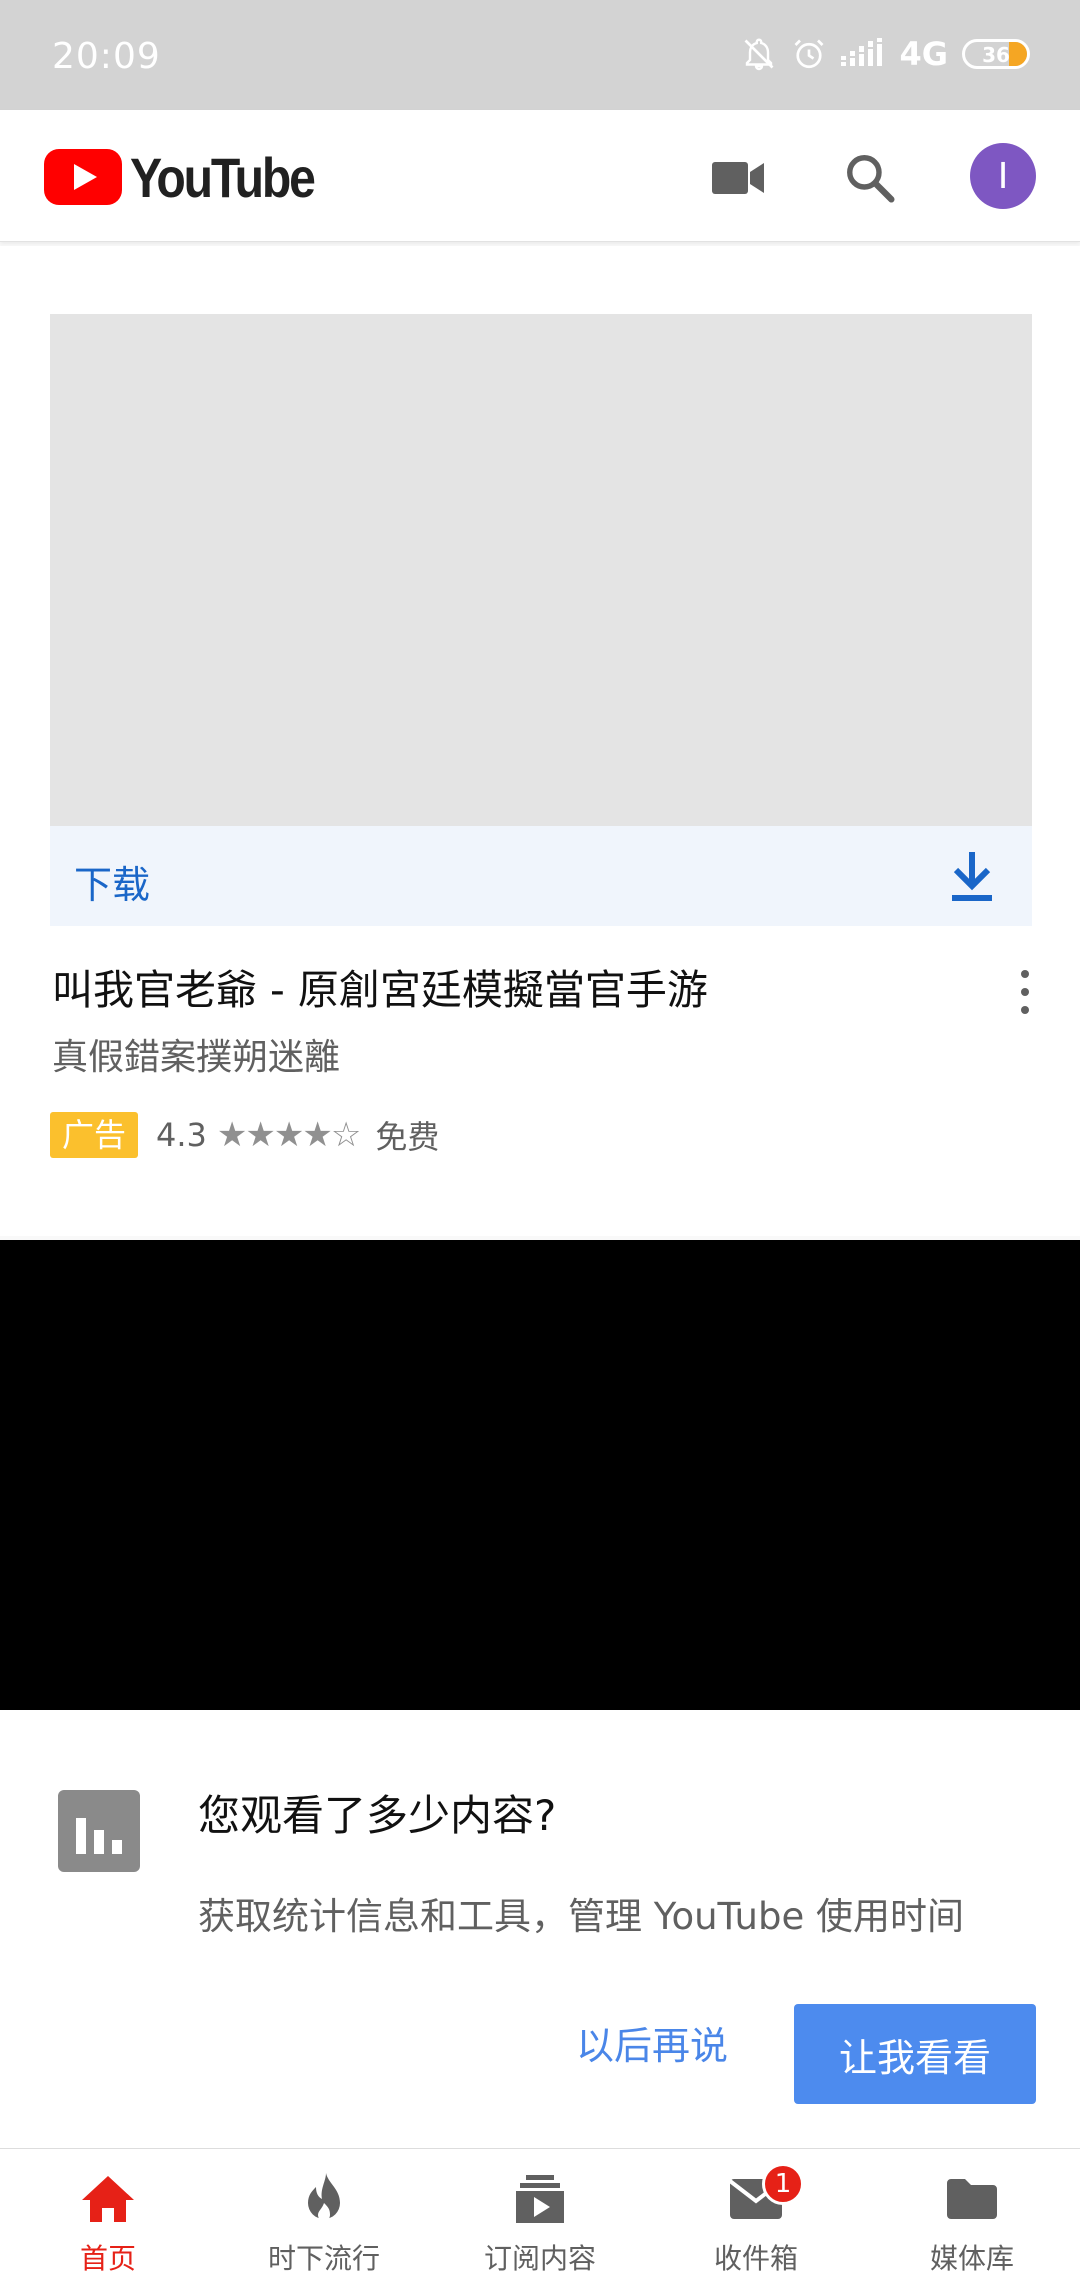 This screenshot has width=1080, height=2280. What do you see at coordinates (324, 2199) in the screenshot?
I see `trending-flame-icon` at bounding box center [324, 2199].